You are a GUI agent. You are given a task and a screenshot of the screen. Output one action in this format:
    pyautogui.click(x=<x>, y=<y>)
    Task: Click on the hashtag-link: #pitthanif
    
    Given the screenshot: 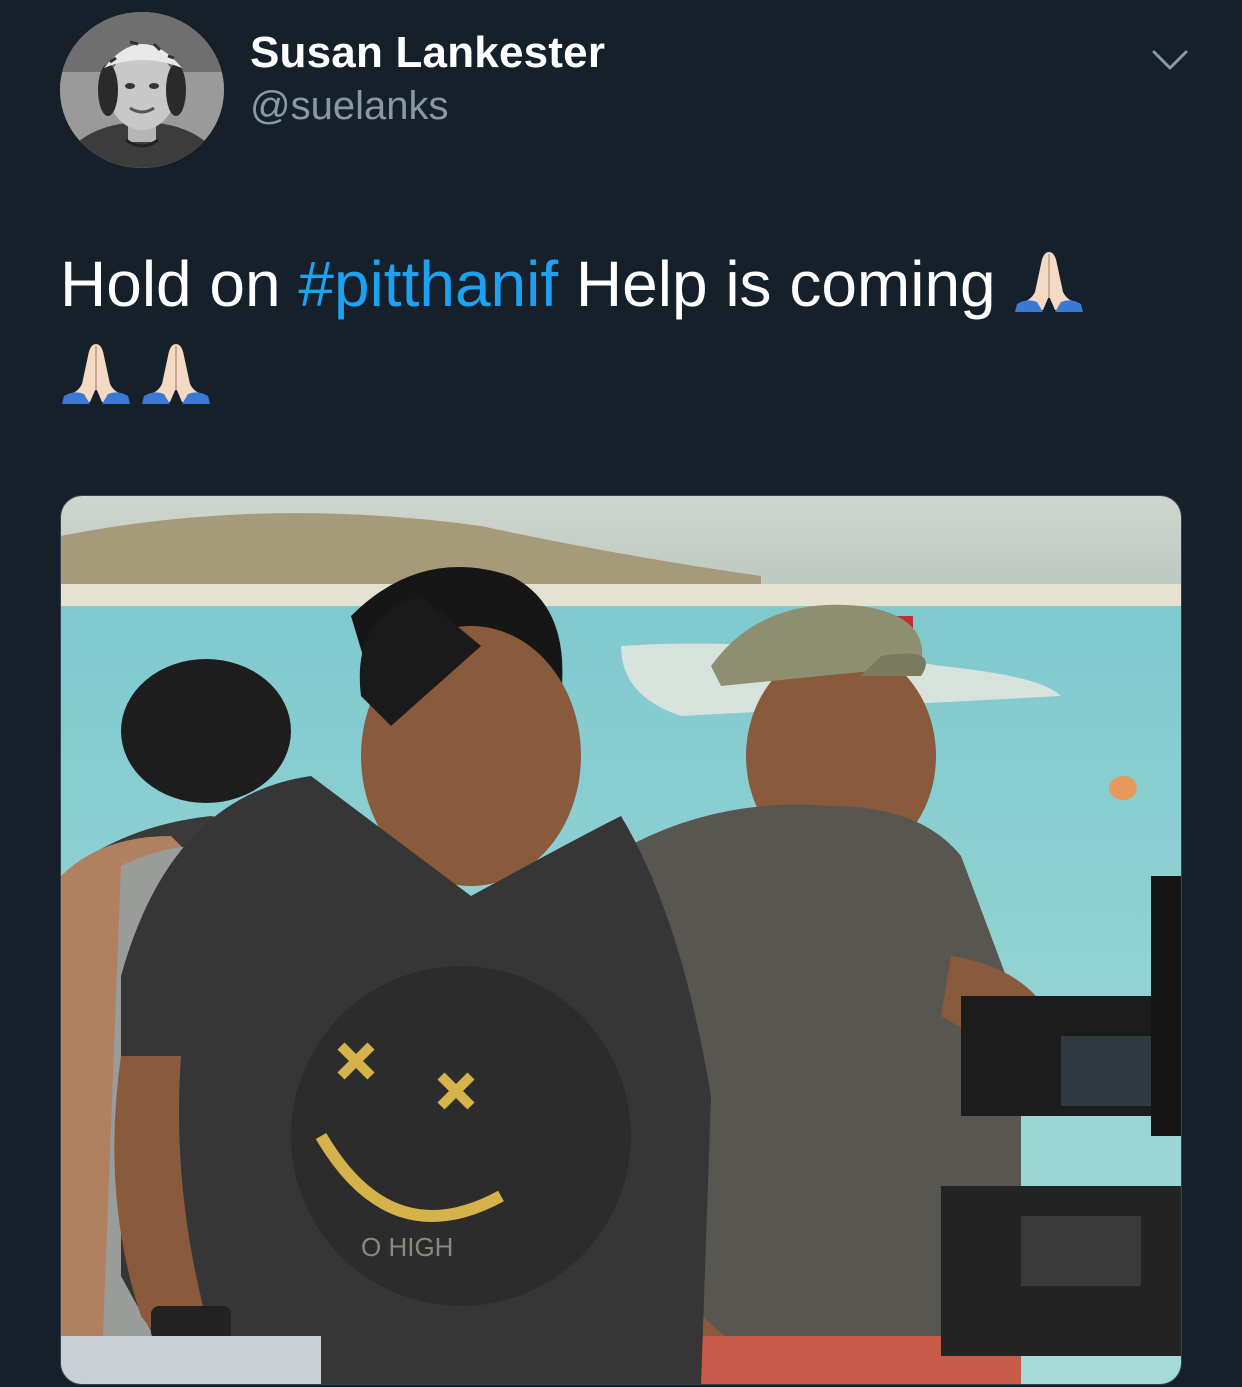 What is the action you would take?
    pyautogui.click(x=428, y=284)
    